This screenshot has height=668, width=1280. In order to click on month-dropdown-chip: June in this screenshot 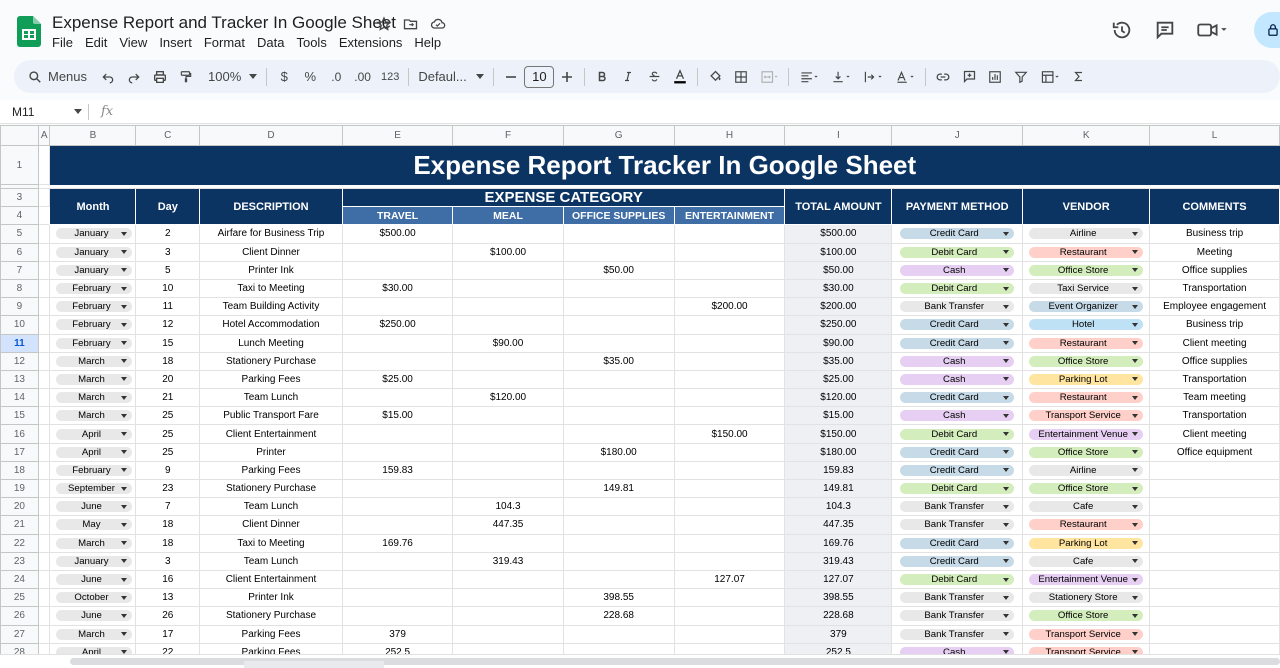, I will do `click(94, 507)`.